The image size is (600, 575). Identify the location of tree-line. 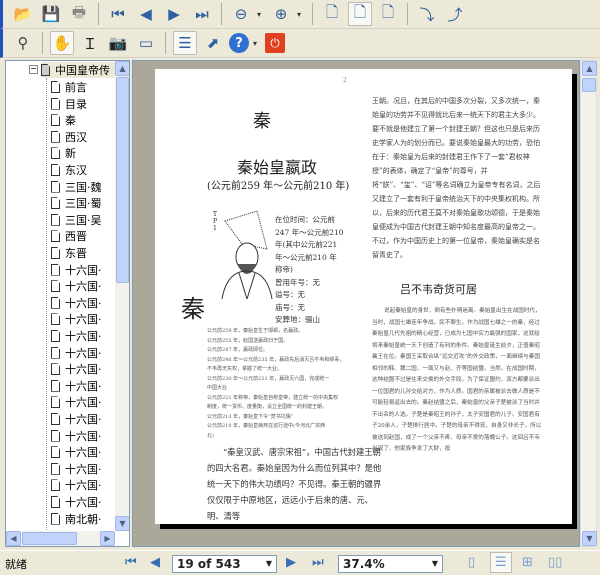
(46, 312).